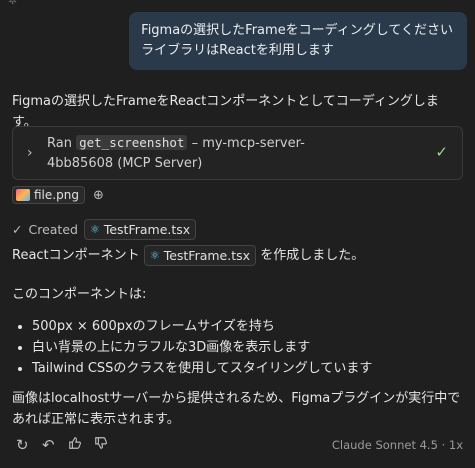 This screenshot has width=475, height=468. I want to click on user-message-line1: Figmaの選択したFrameをコーディングしてください, so click(297, 30).